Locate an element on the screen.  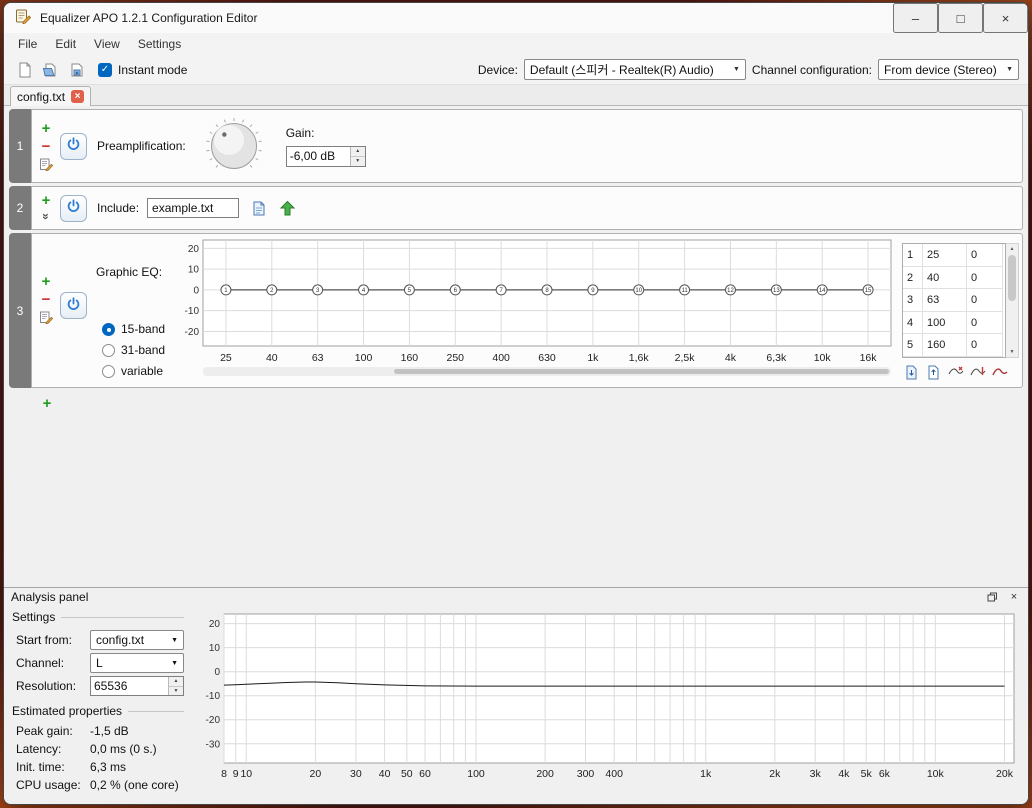
start-from-select: config.txt ▼ is located at coordinates (137, 640).